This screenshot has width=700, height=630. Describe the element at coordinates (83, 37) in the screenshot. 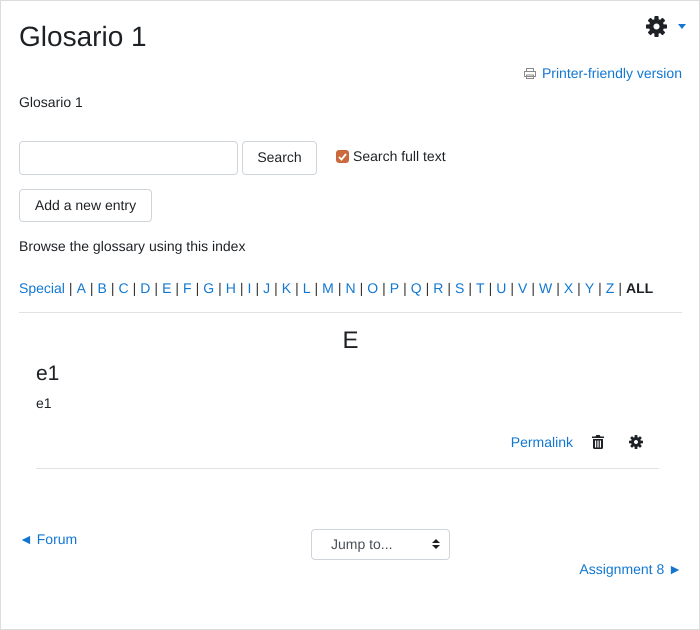

I see `page-title: Glosario 1` at that location.